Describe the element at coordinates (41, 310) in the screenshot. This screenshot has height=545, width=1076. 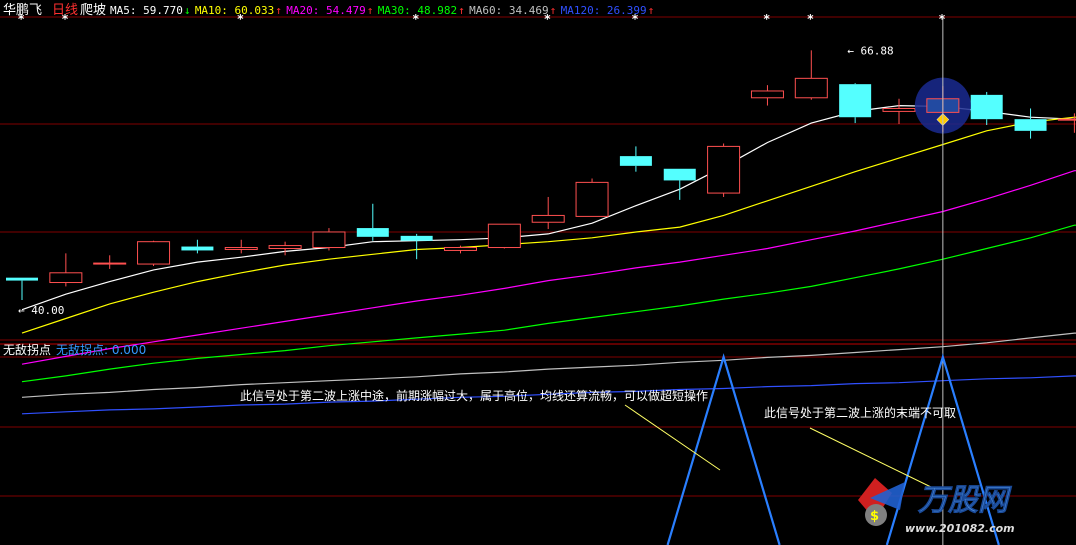
I see `low-price-marker: ← 40.00` at that location.